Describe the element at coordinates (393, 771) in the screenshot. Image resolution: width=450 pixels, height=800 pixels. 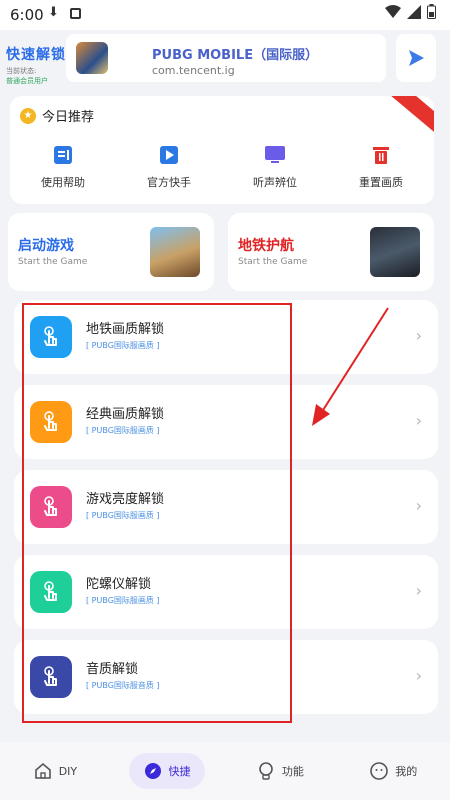
I see `nav-item-me: 我的` at that location.